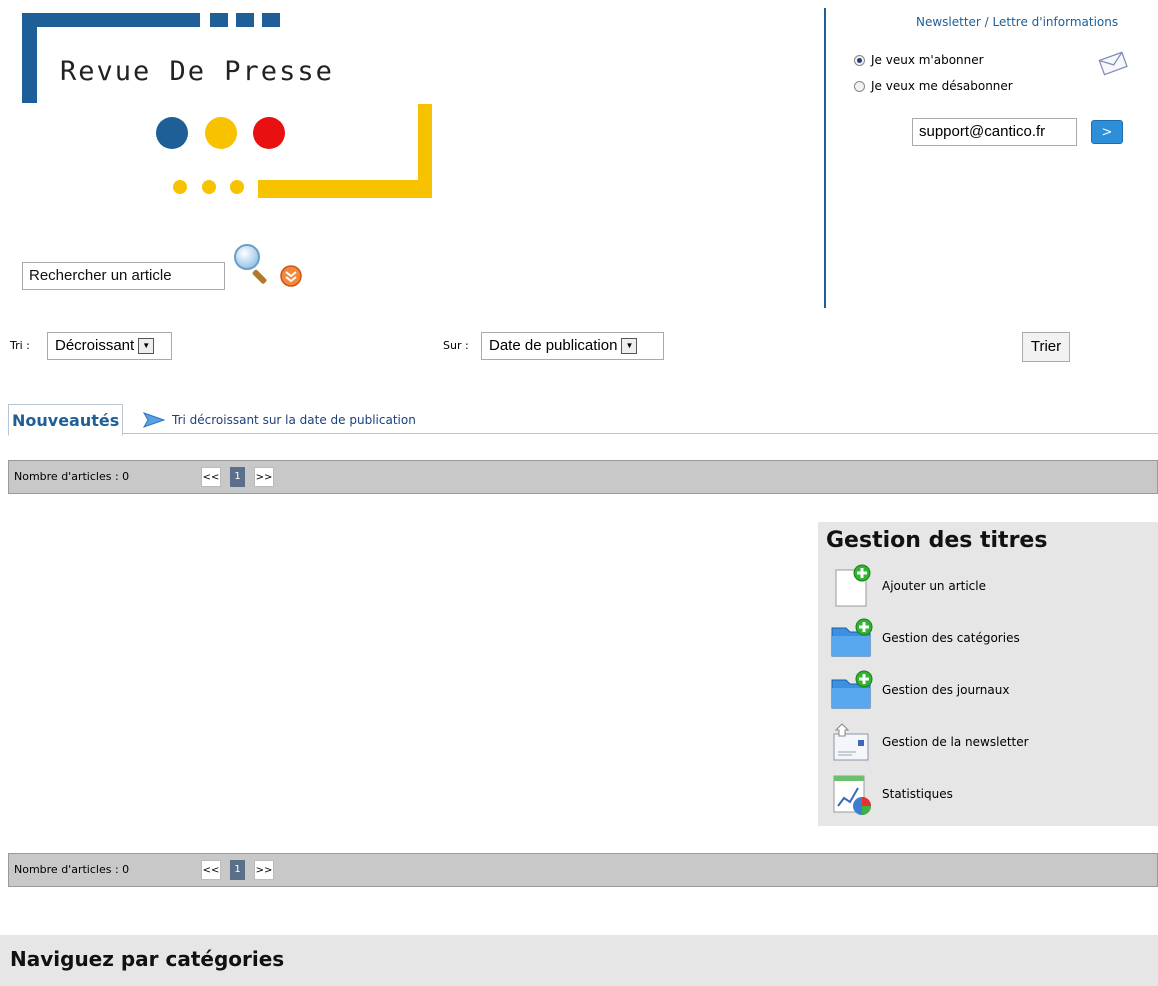  I want to click on sort-button: Trier, so click(1046, 347).